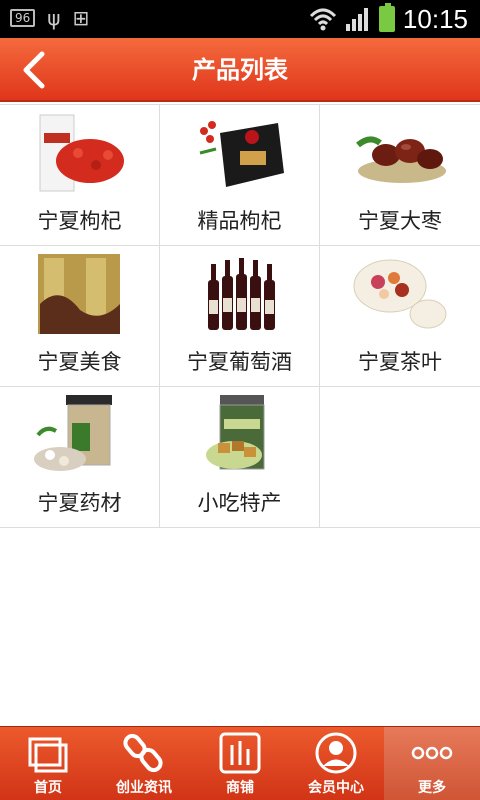 Image resolution: width=480 pixels, height=800 pixels. Describe the element at coordinates (239, 221) in the screenshot. I see `product-label: 精品枸杞` at that location.